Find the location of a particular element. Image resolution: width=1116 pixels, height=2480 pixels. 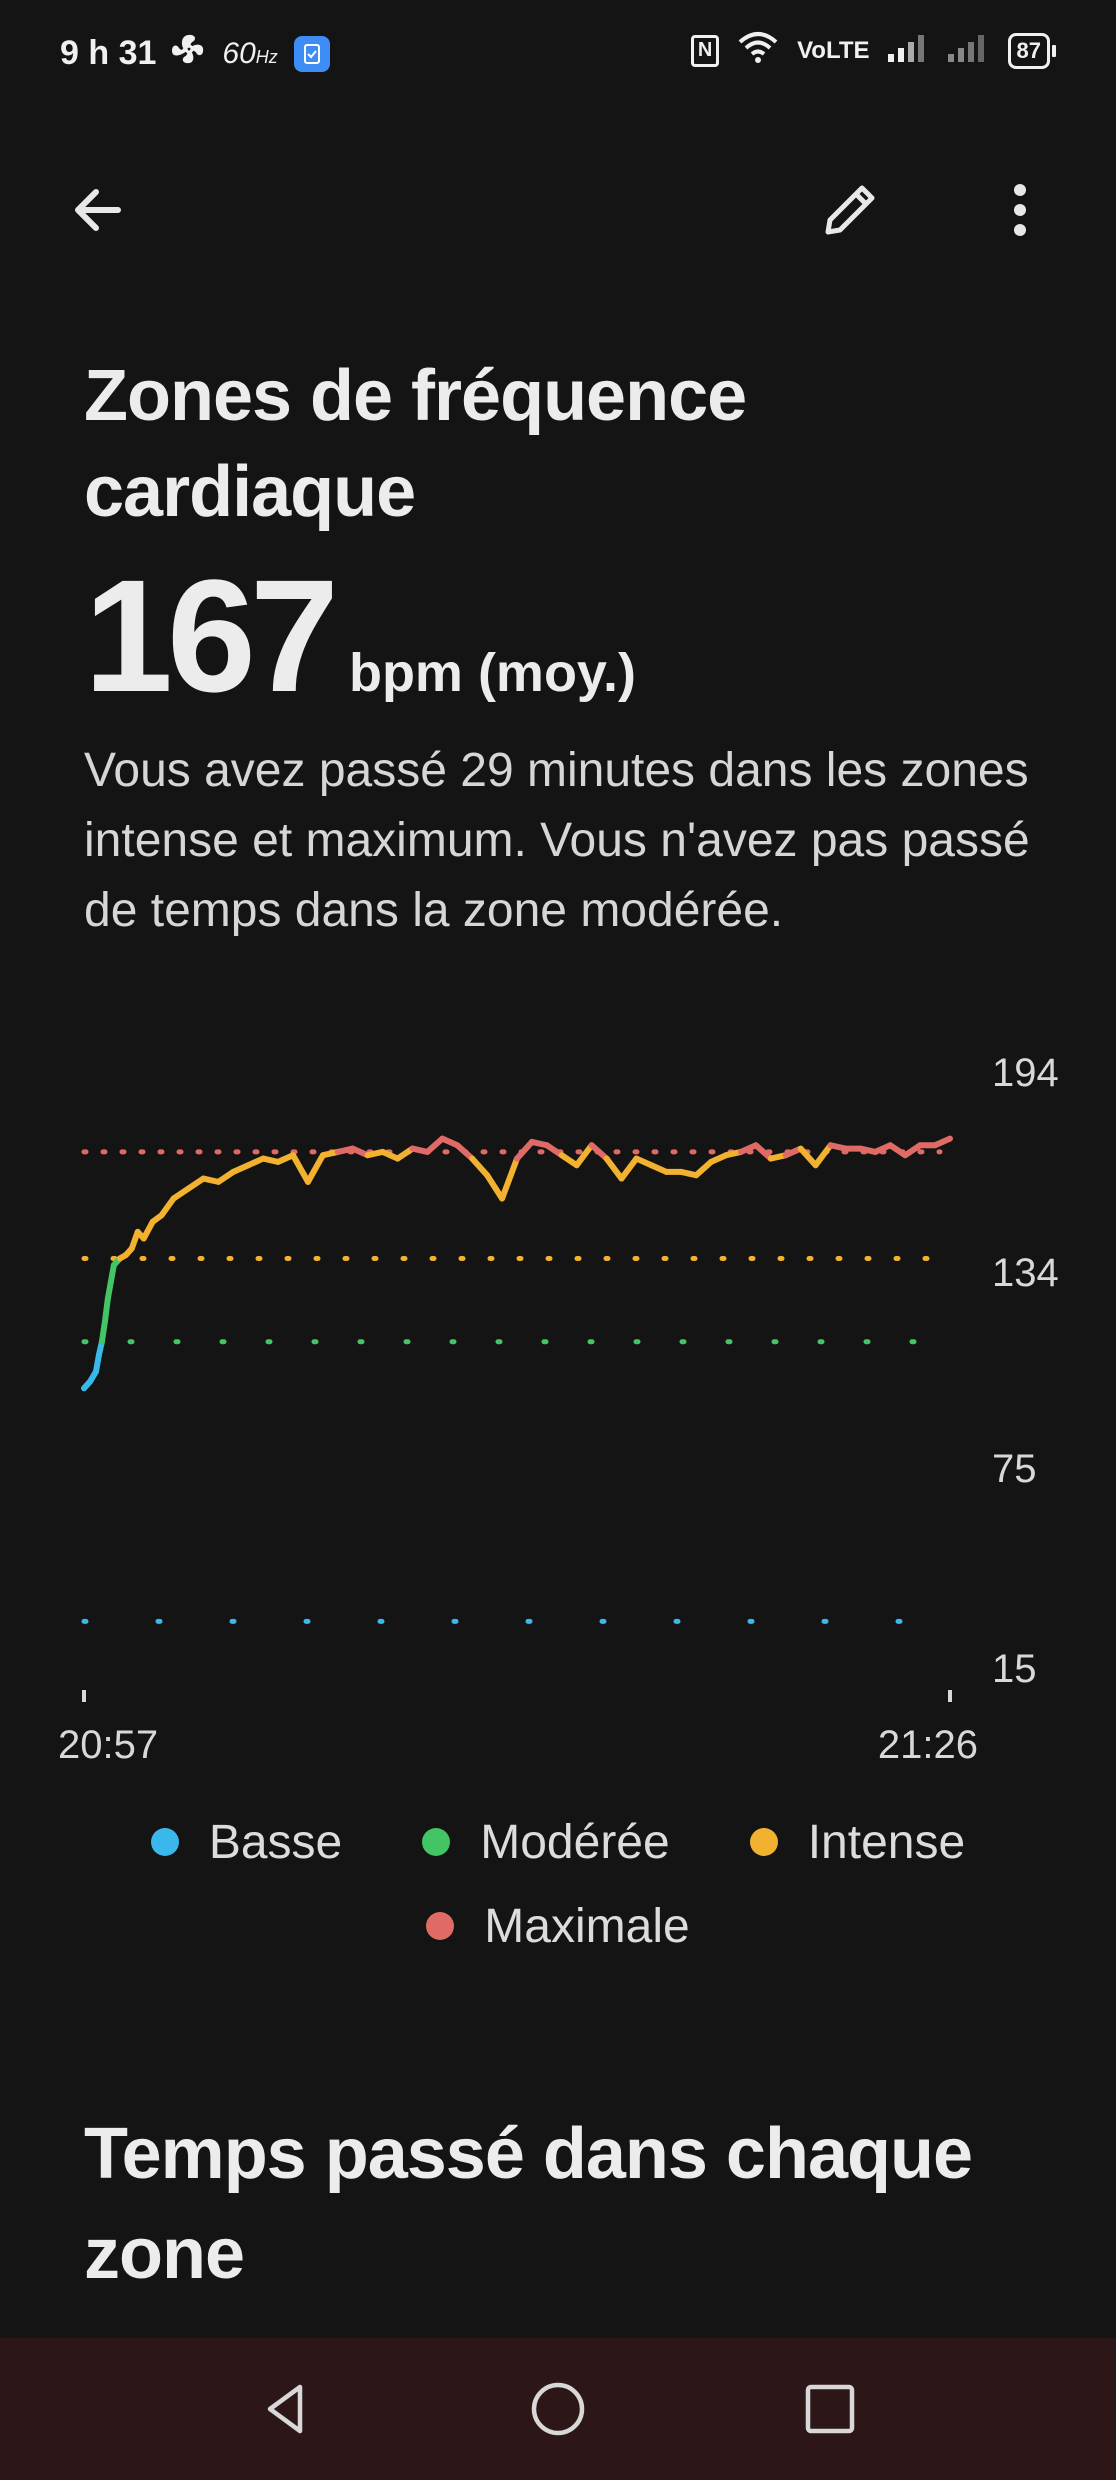

legend-item: Basse is located at coordinates (246, 1842).